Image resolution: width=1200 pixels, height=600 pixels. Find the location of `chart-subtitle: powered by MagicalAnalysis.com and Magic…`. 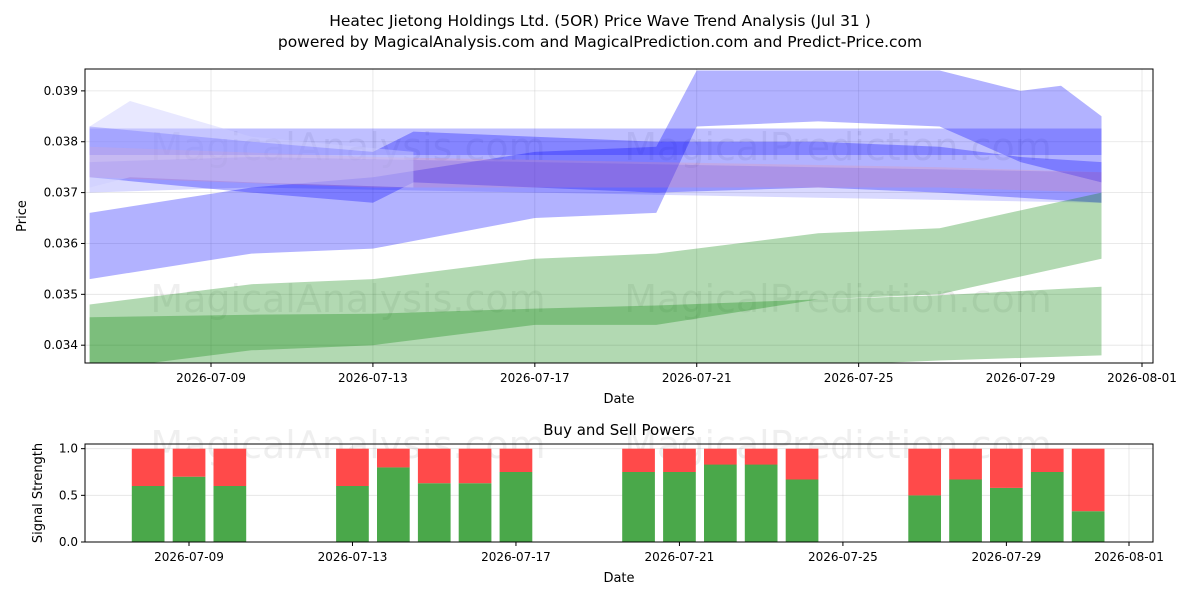

chart-subtitle: powered by MagicalAnalysis.com and Magic… is located at coordinates (600, 42).